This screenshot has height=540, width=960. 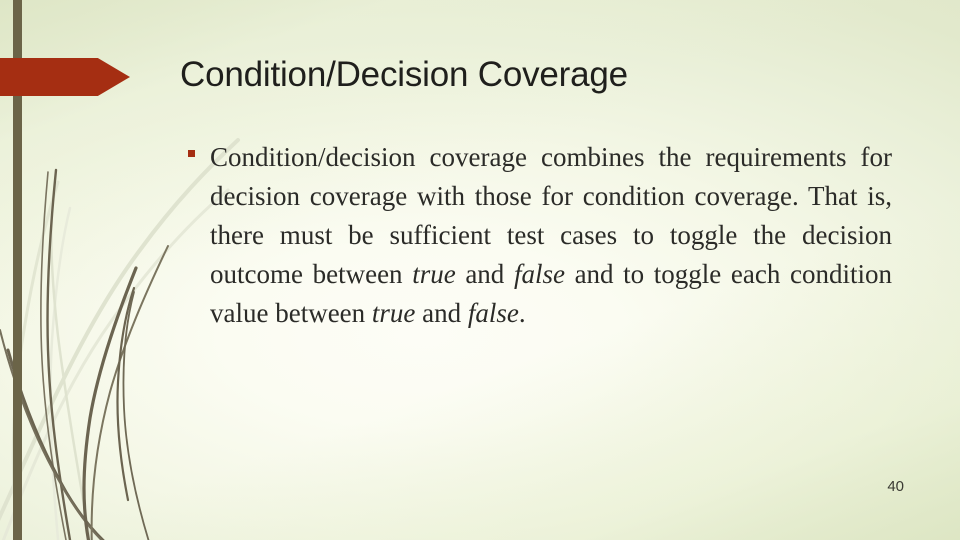 I want to click on body-run-8: ., so click(x=522, y=313).